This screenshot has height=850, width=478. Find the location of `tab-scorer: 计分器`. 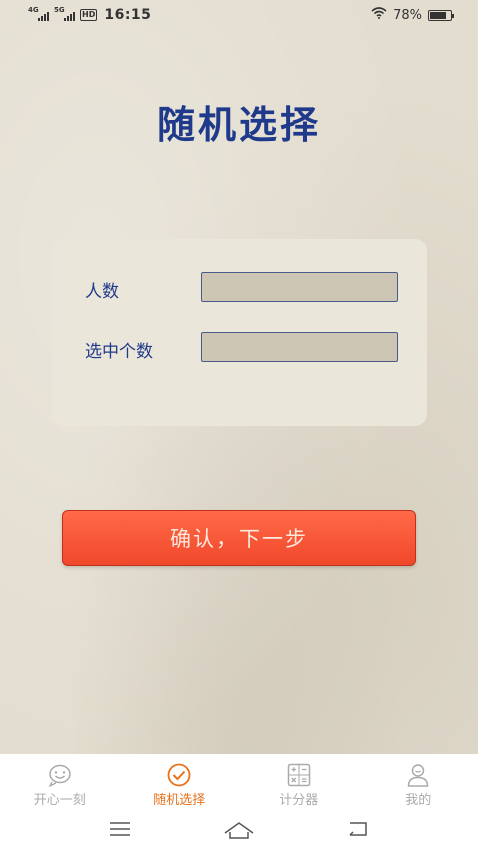

tab-scorer: 计分器 is located at coordinates (299, 782).